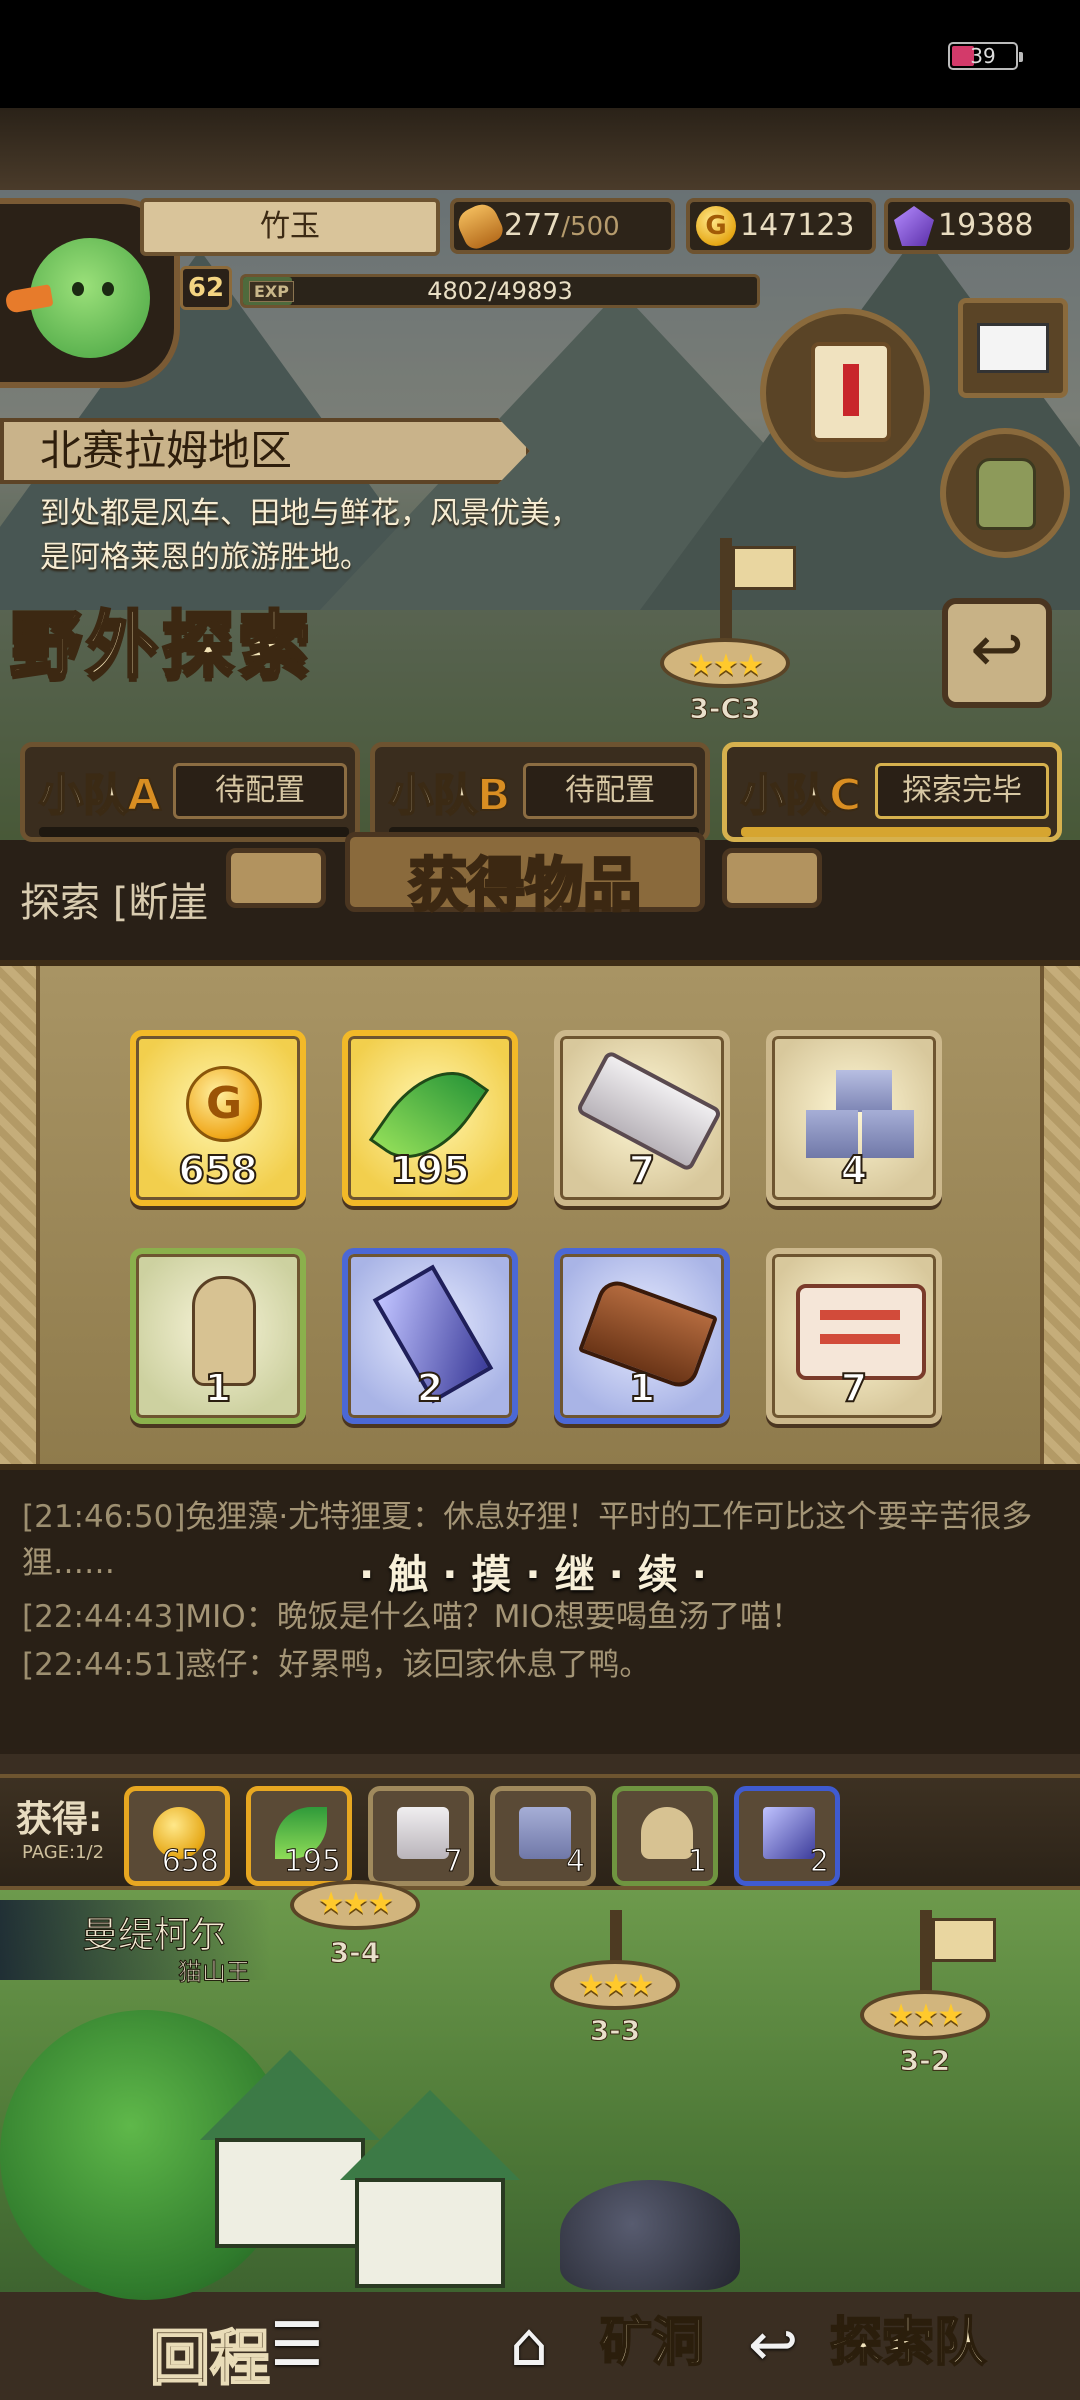 The image size is (1080, 2400). I want to click on gold-counter: 147123, so click(781, 226).